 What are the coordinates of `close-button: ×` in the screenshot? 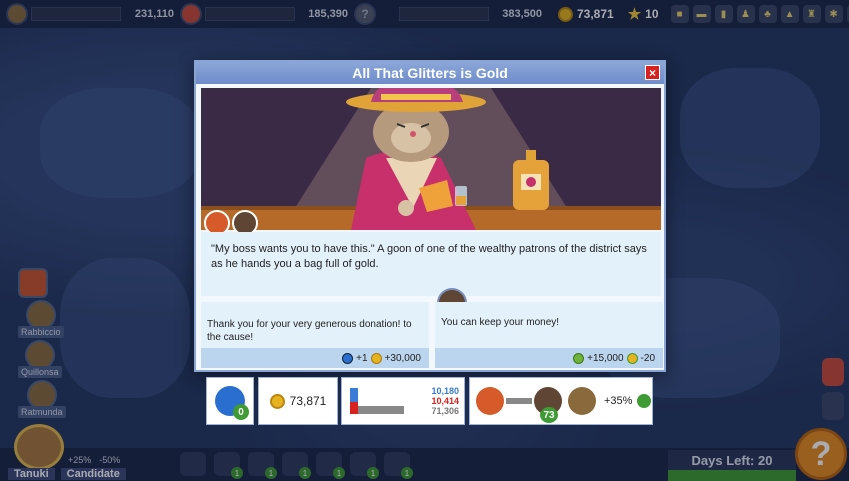 It's located at (652, 72).